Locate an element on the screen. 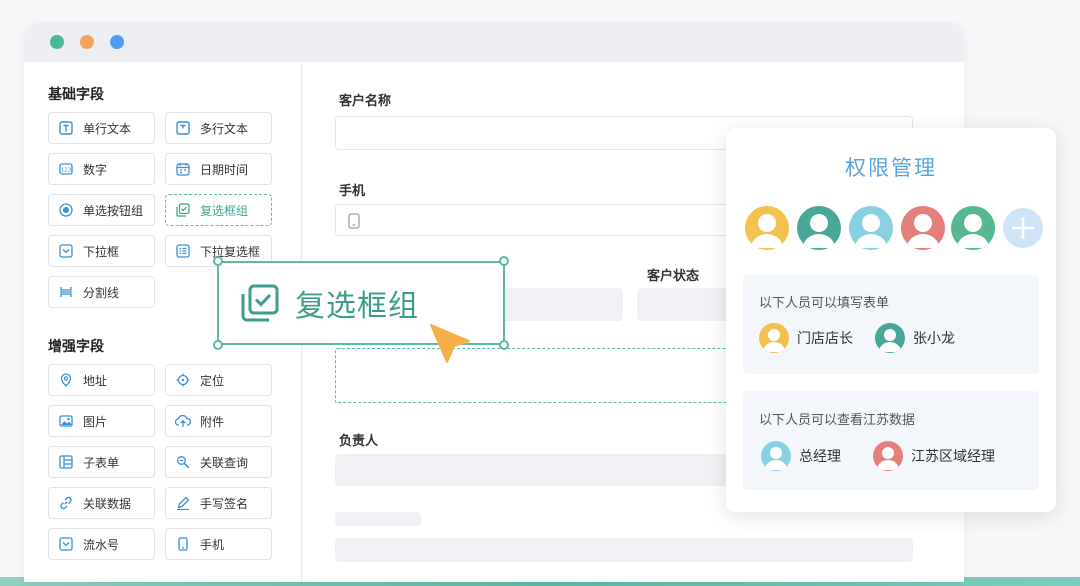 Image resolution: width=1080 pixels, height=586 pixels. person-item: 门店店长 is located at coordinates (806, 338).